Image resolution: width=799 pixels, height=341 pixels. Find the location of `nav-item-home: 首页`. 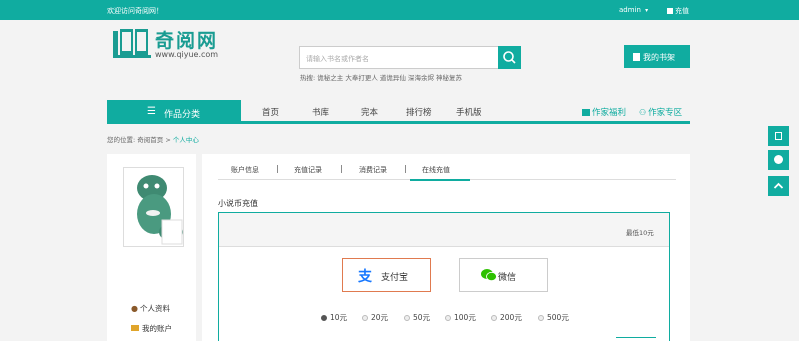

nav-item-home: 首页 is located at coordinates (270, 112).